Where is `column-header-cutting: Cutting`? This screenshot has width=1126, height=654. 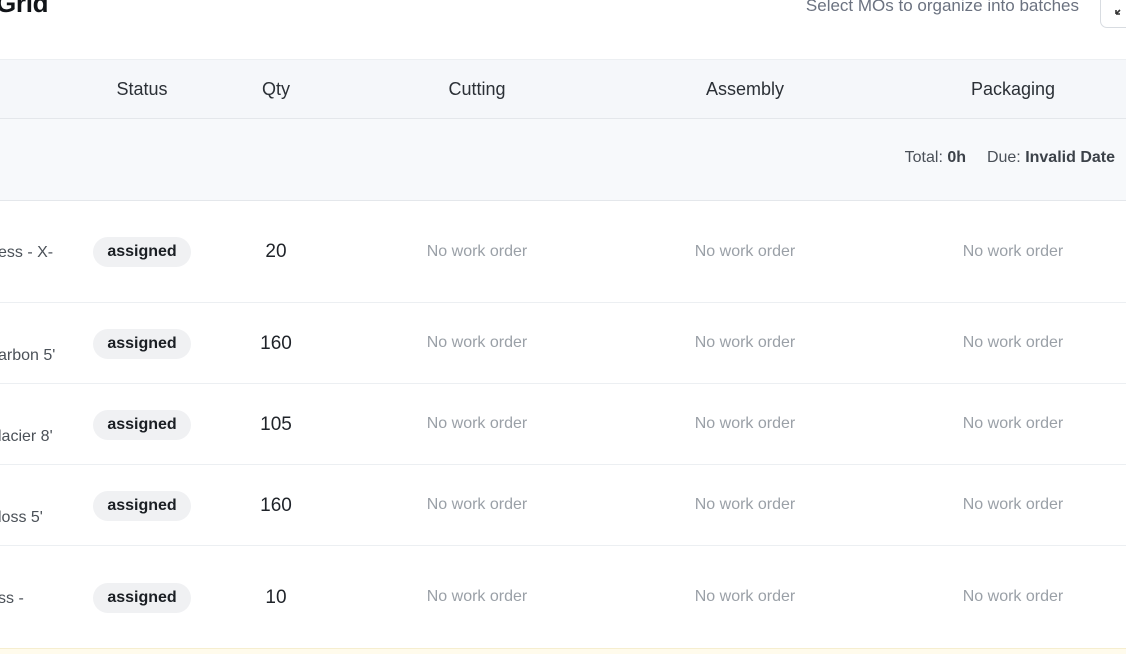 column-header-cutting: Cutting is located at coordinates (477, 90).